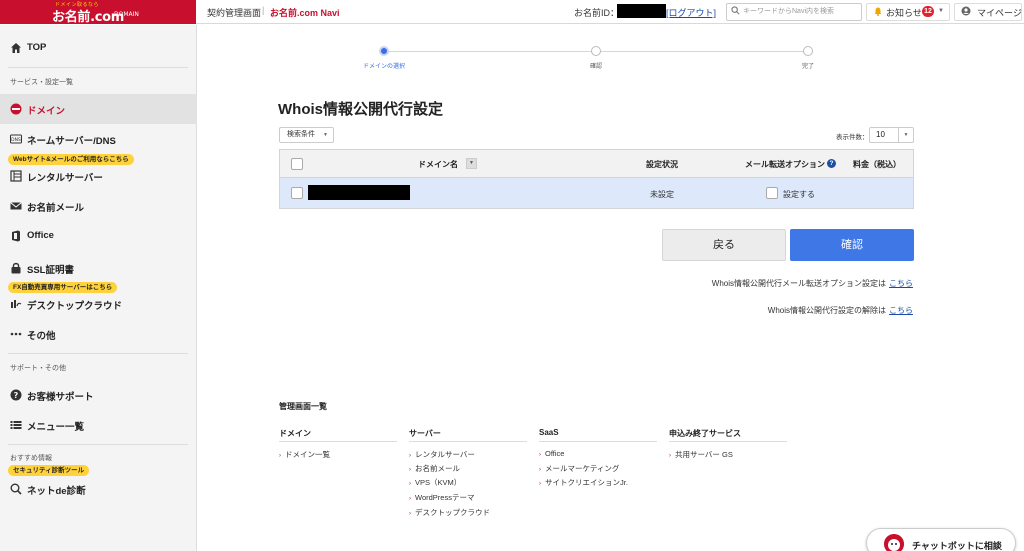  I want to click on footer-col-domain: ドメイン, so click(295, 433).